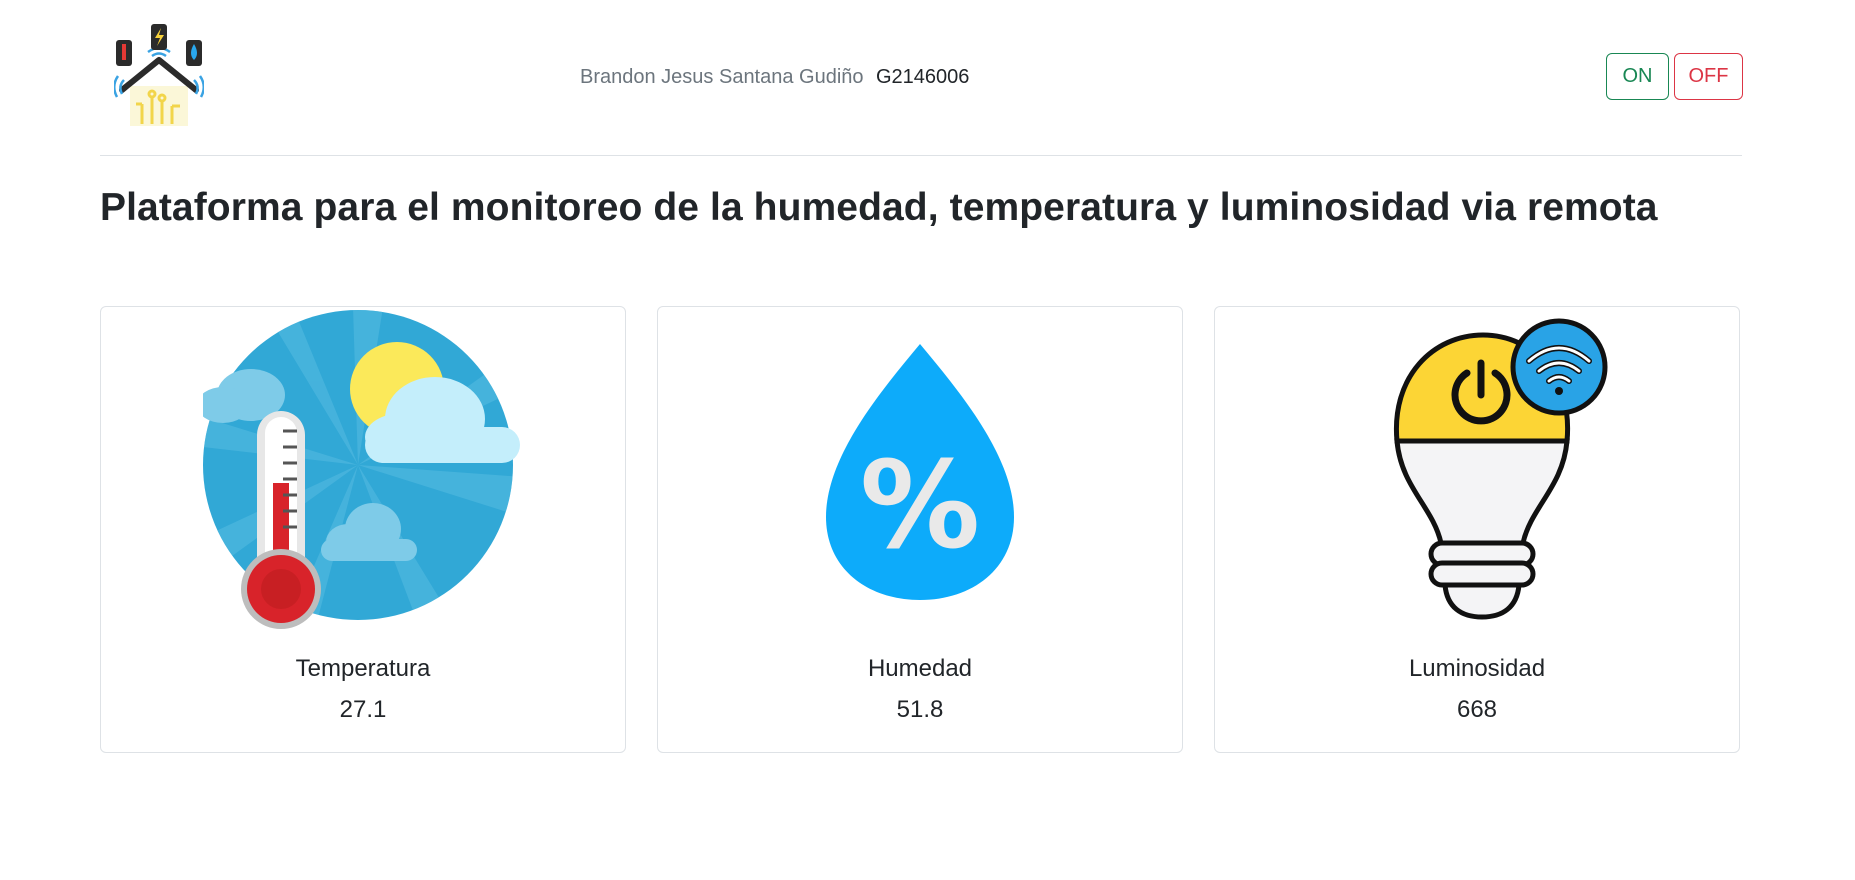 The image size is (1855, 880). Describe the element at coordinates (1637, 76) in the screenshot. I see `on-button: ON` at that location.